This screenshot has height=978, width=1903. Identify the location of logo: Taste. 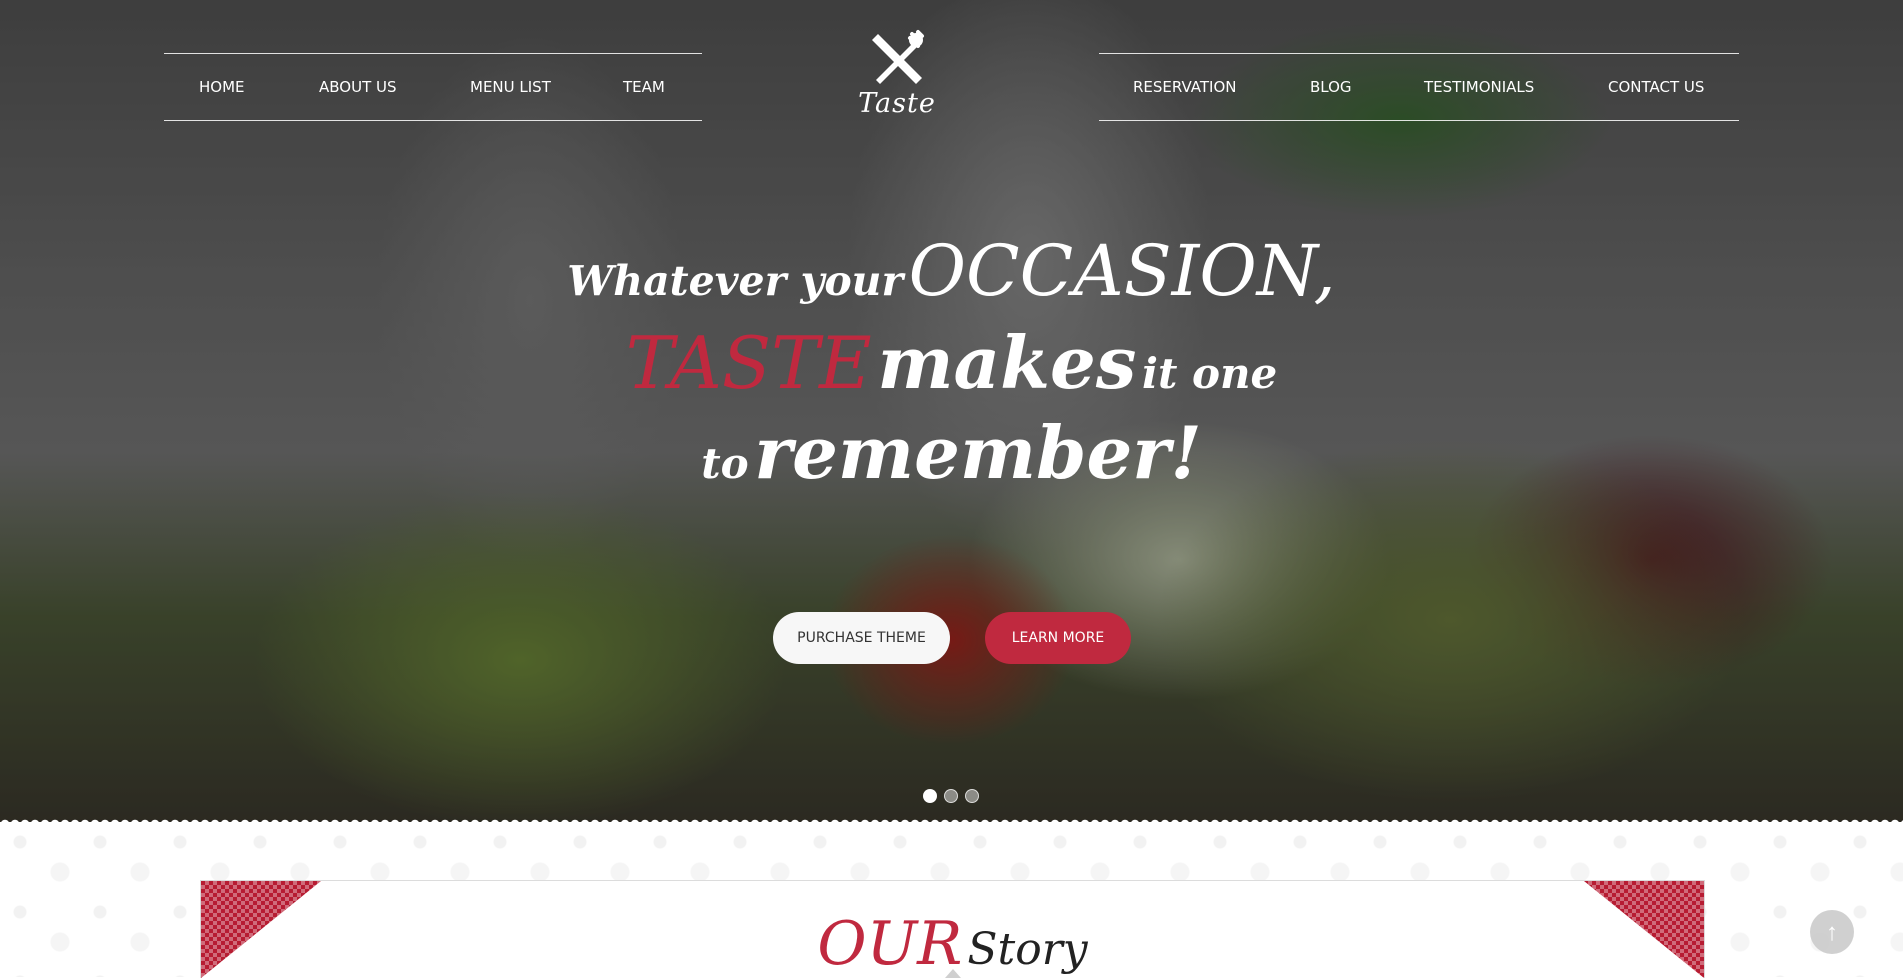
(897, 76).